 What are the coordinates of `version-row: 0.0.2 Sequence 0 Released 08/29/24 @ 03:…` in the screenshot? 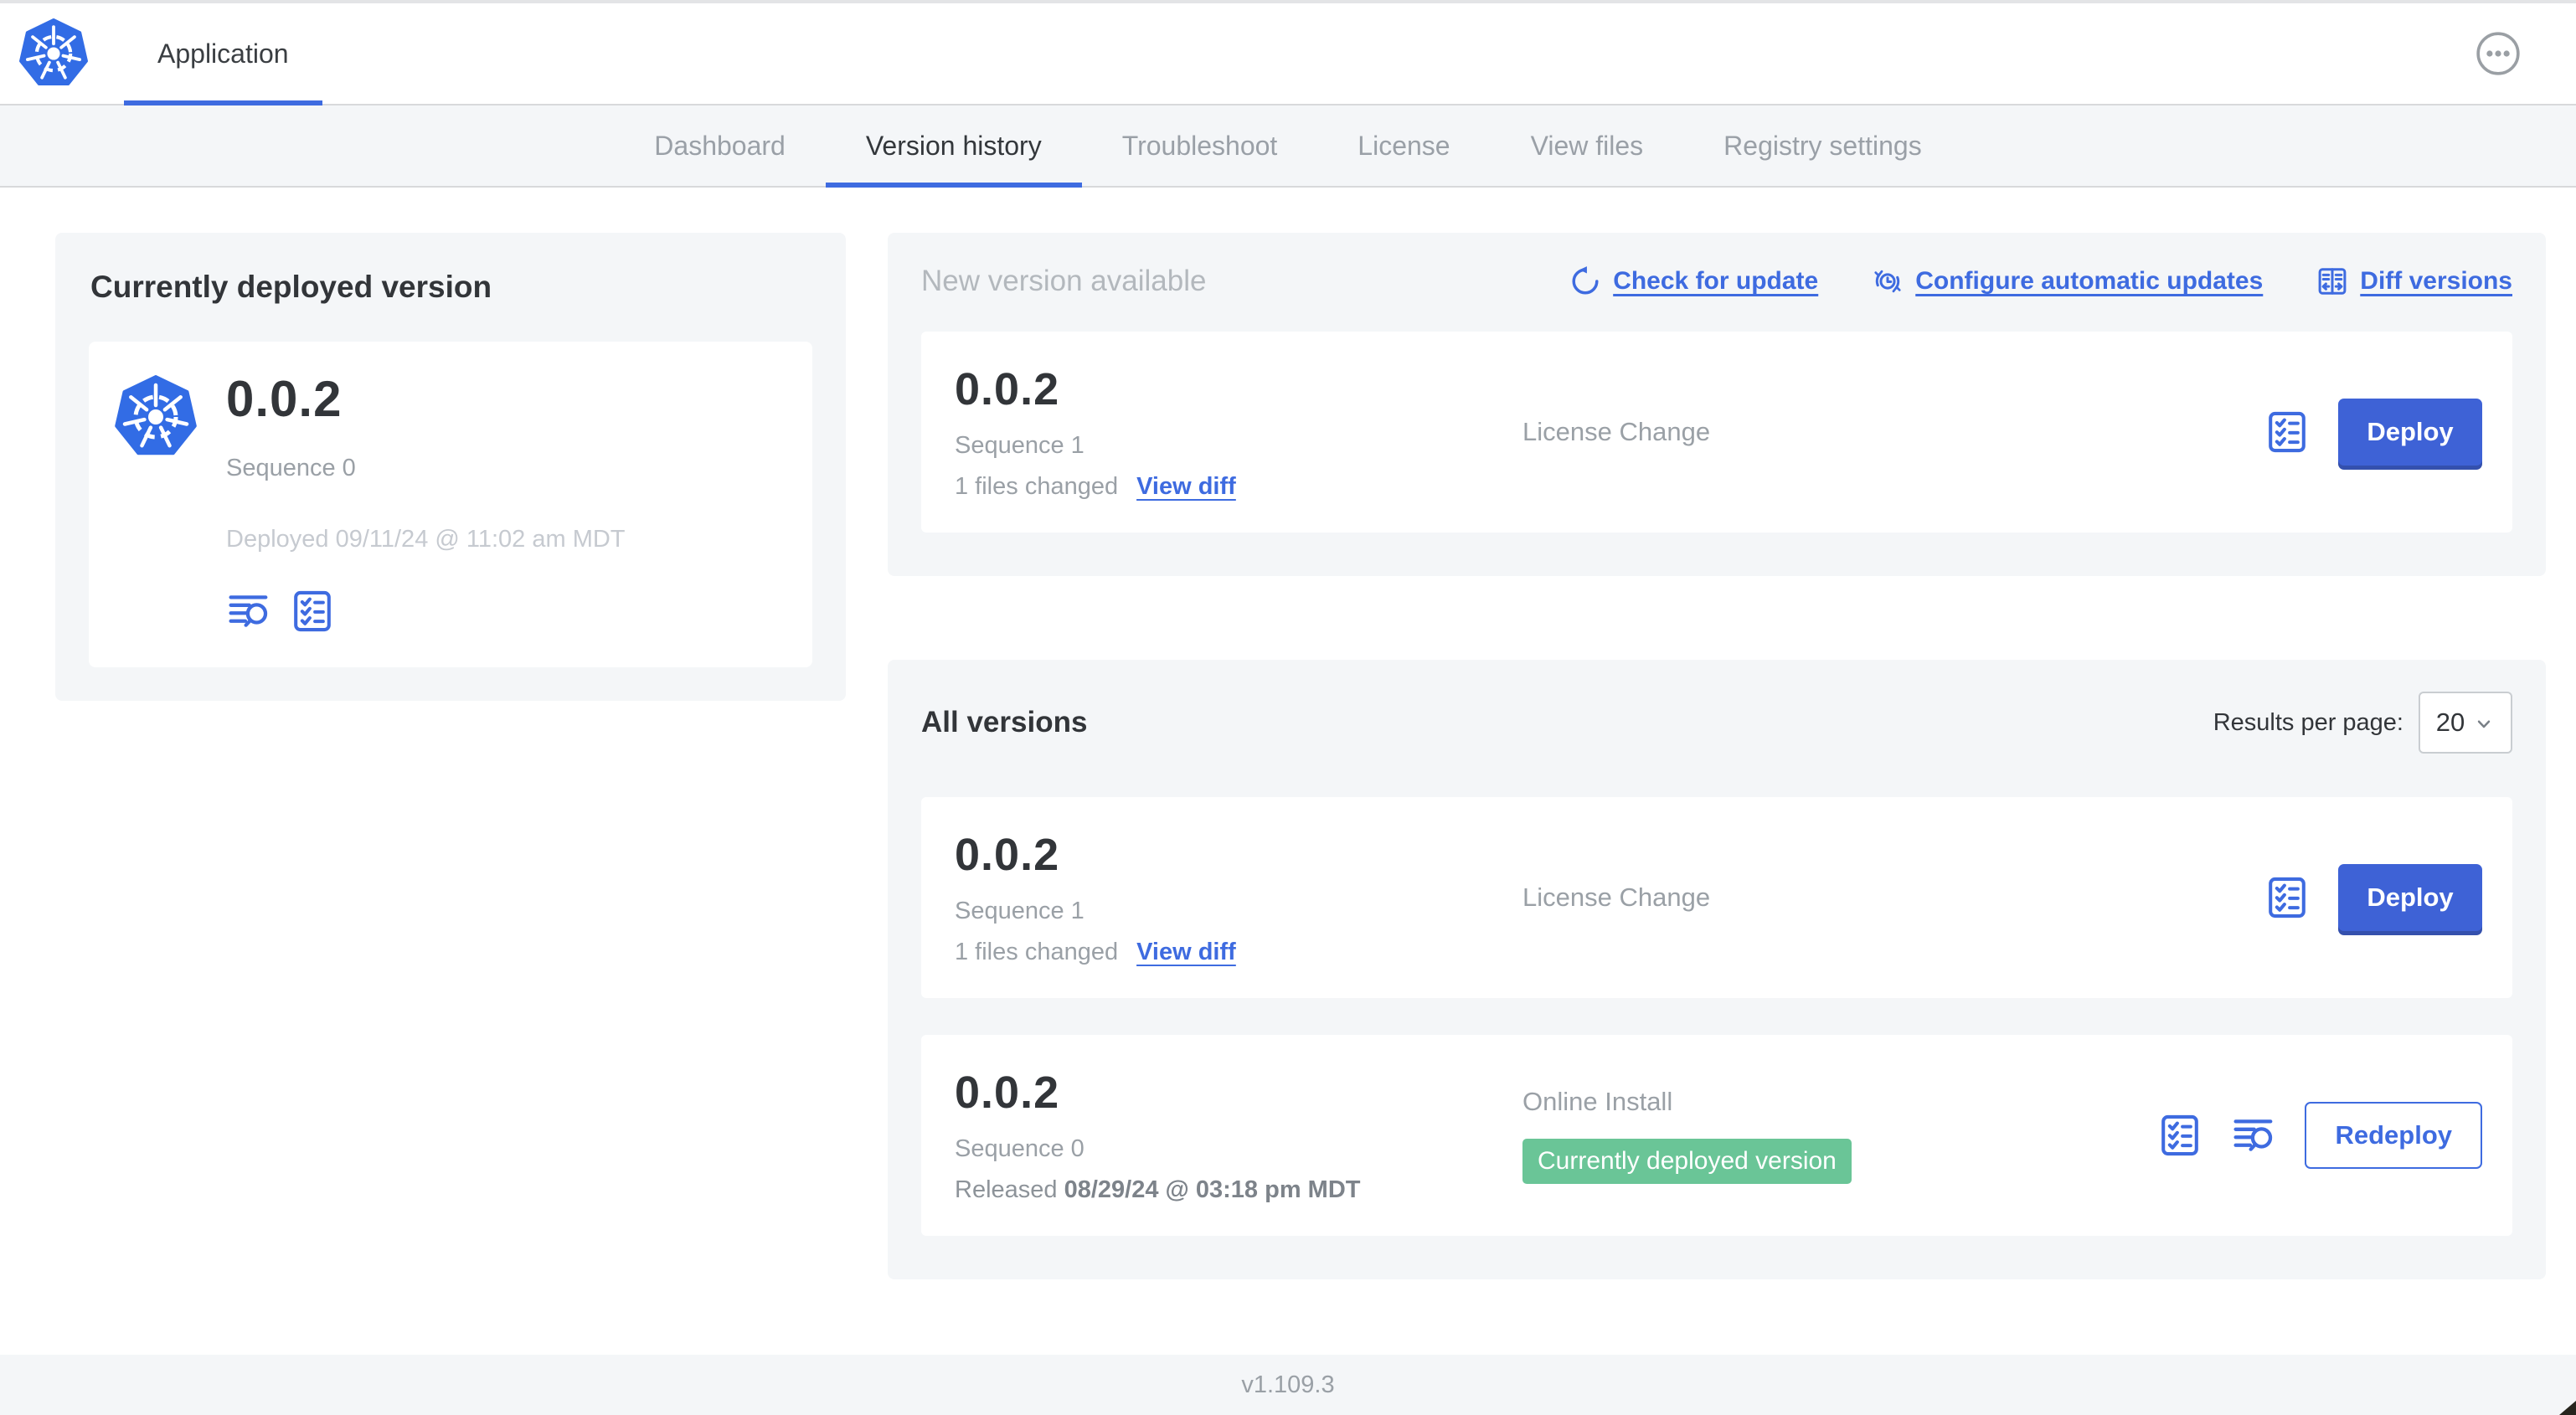 It's located at (1716, 1135).